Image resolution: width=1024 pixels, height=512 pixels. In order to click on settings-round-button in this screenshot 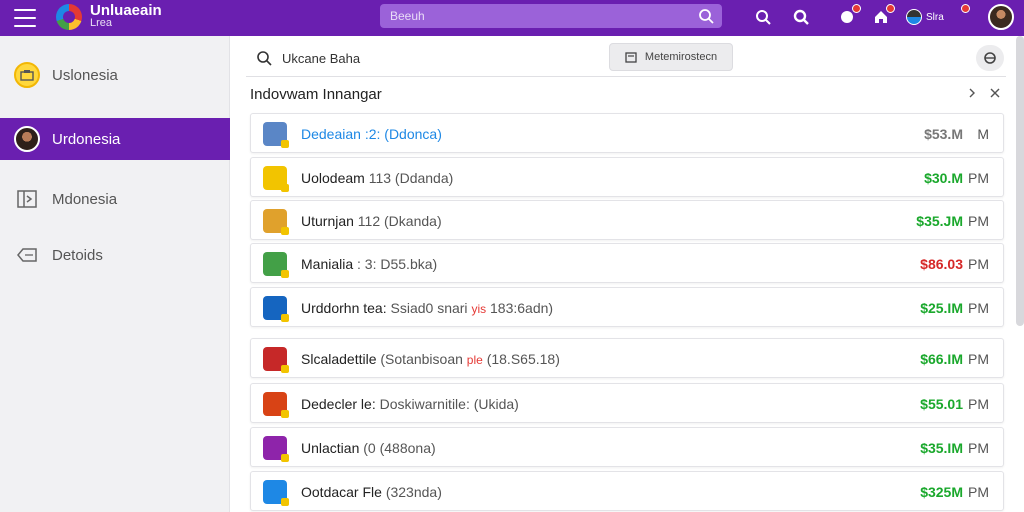, I will do `click(990, 58)`.